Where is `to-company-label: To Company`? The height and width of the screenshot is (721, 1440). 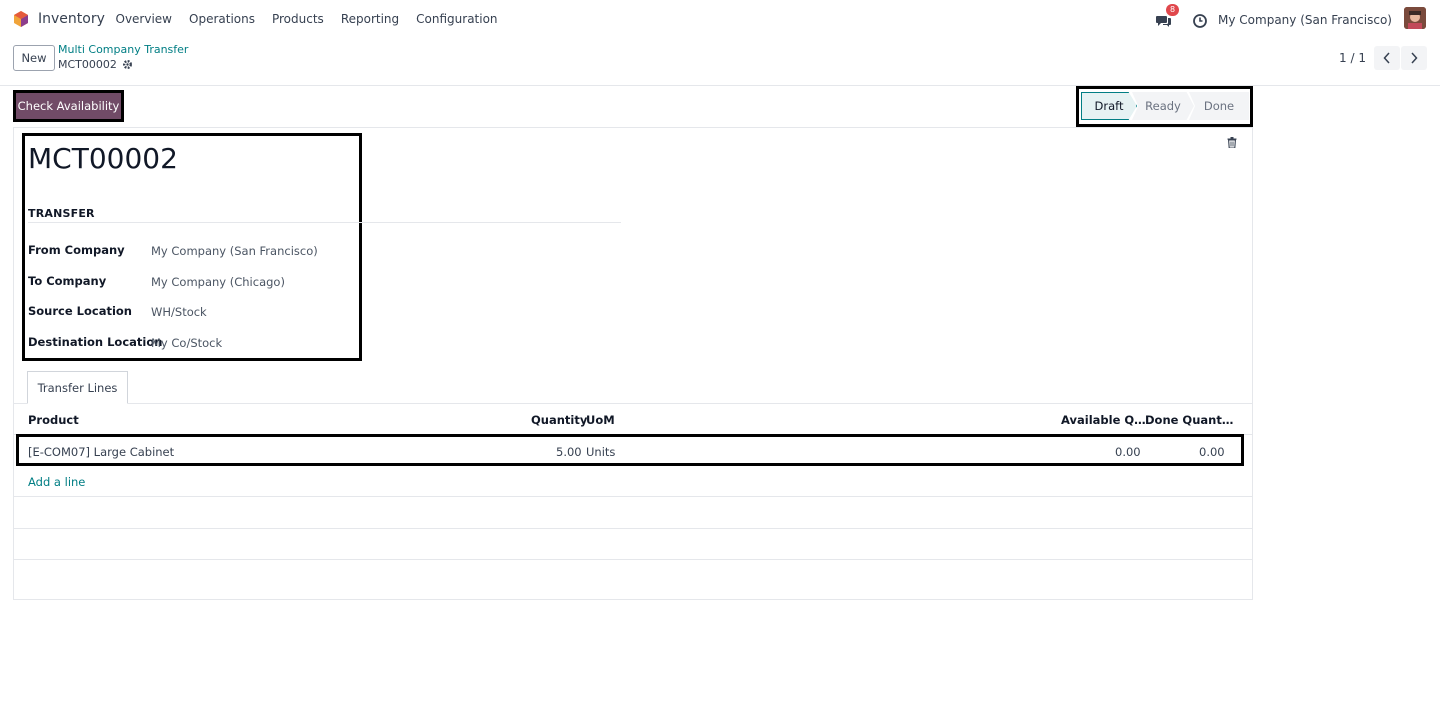
to-company-label: To Company is located at coordinates (67, 281).